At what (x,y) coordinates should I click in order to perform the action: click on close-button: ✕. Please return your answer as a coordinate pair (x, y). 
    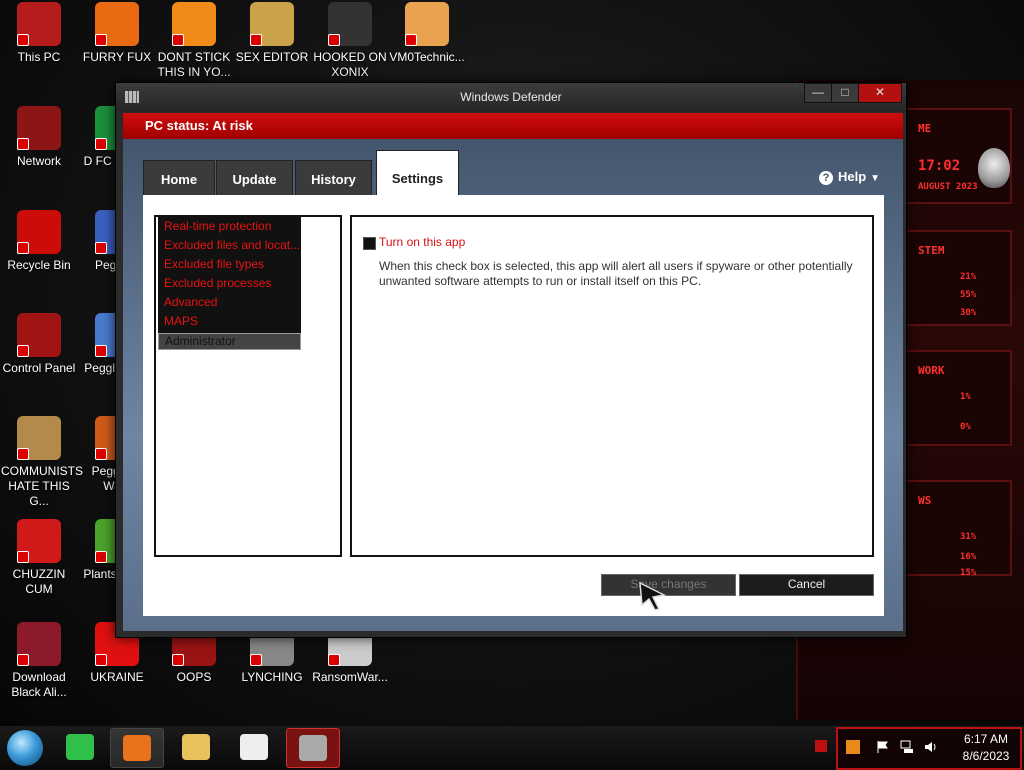
    Looking at the image, I should click on (880, 93).